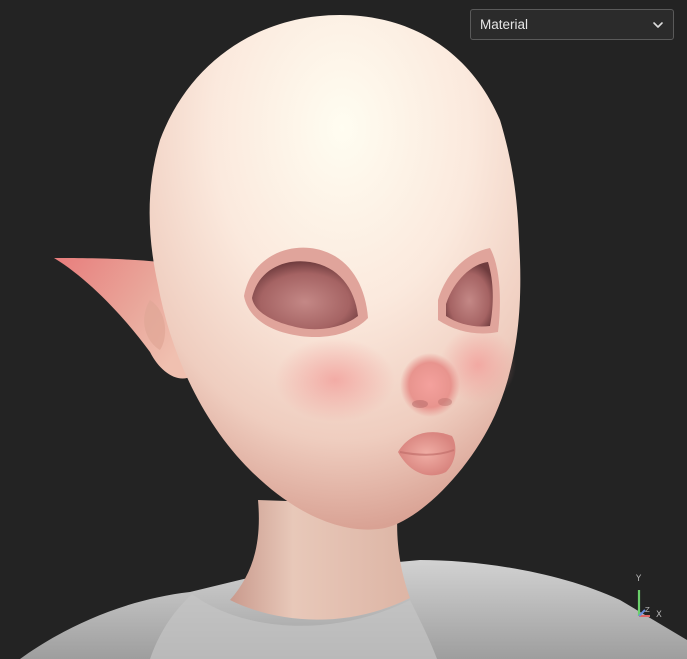 This screenshot has height=659, width=687. Describe the element at coordinates (658, 25) in the screenshot. I see `chevron-down-icon` at that location.